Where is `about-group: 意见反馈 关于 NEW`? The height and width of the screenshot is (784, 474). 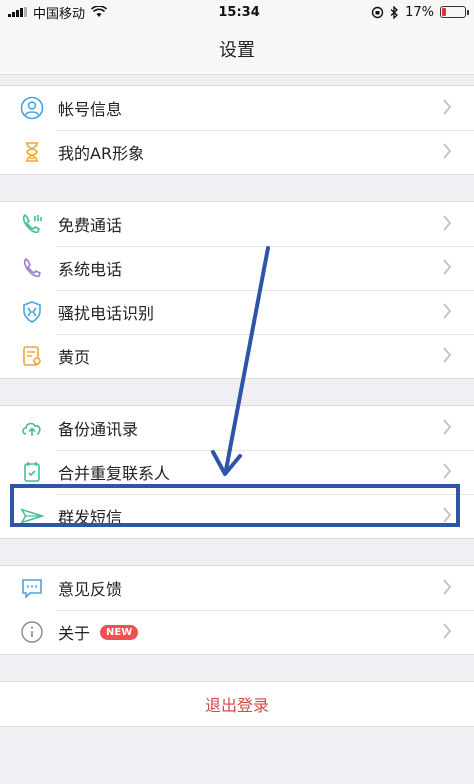
about-group: 意见反馈 关于 NEW is located at coordinates (237, 610).